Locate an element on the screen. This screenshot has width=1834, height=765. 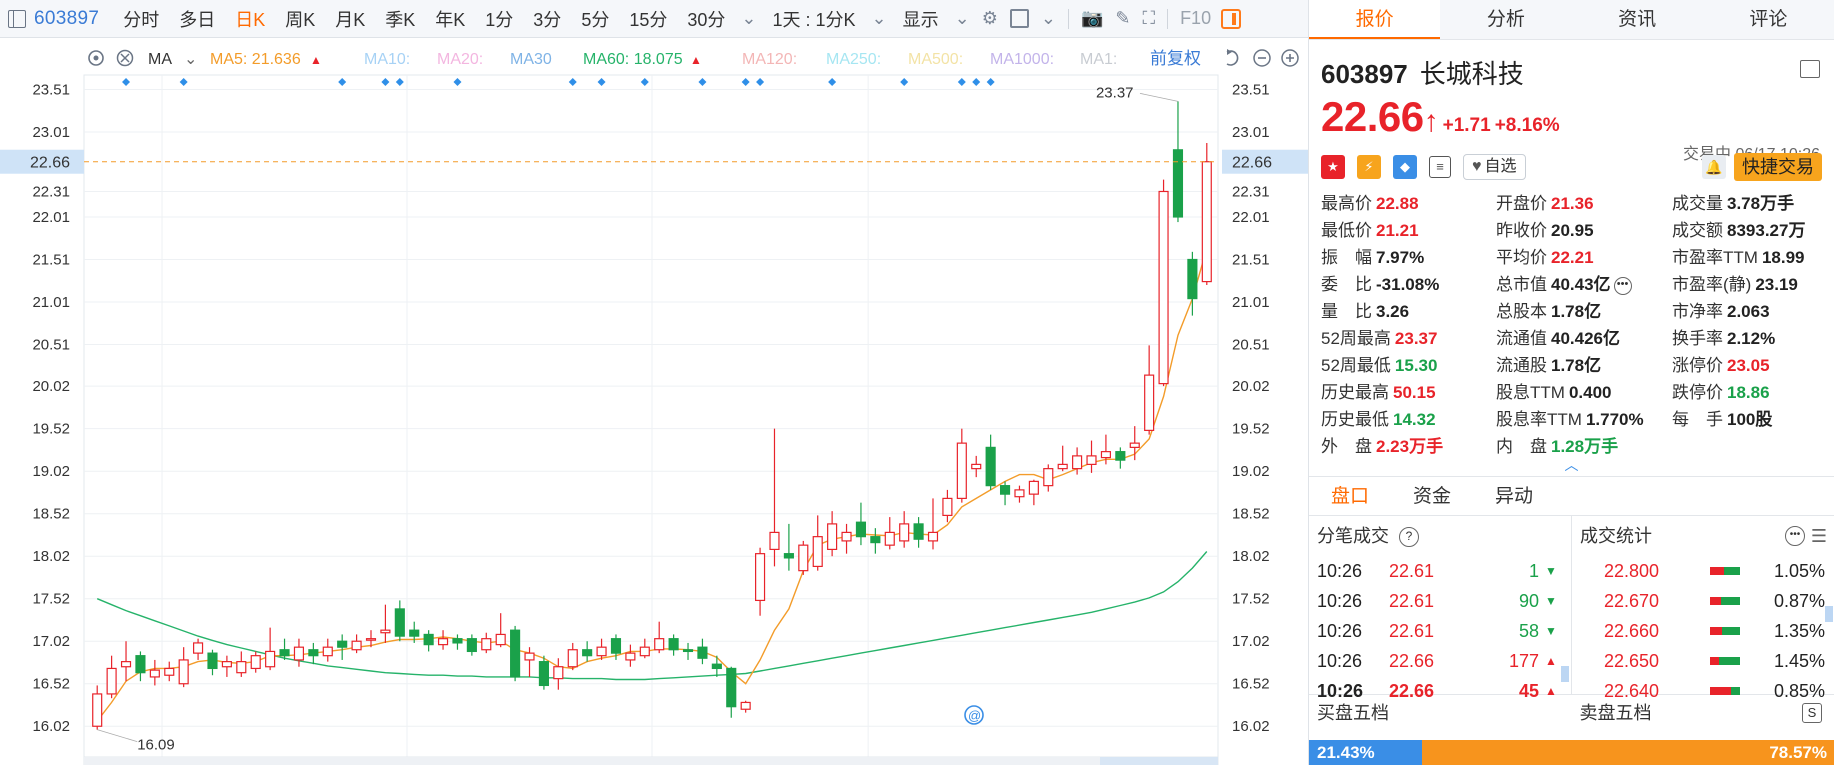
fullscreen-icon: ⛶ is located at coordinates (1148, 18).